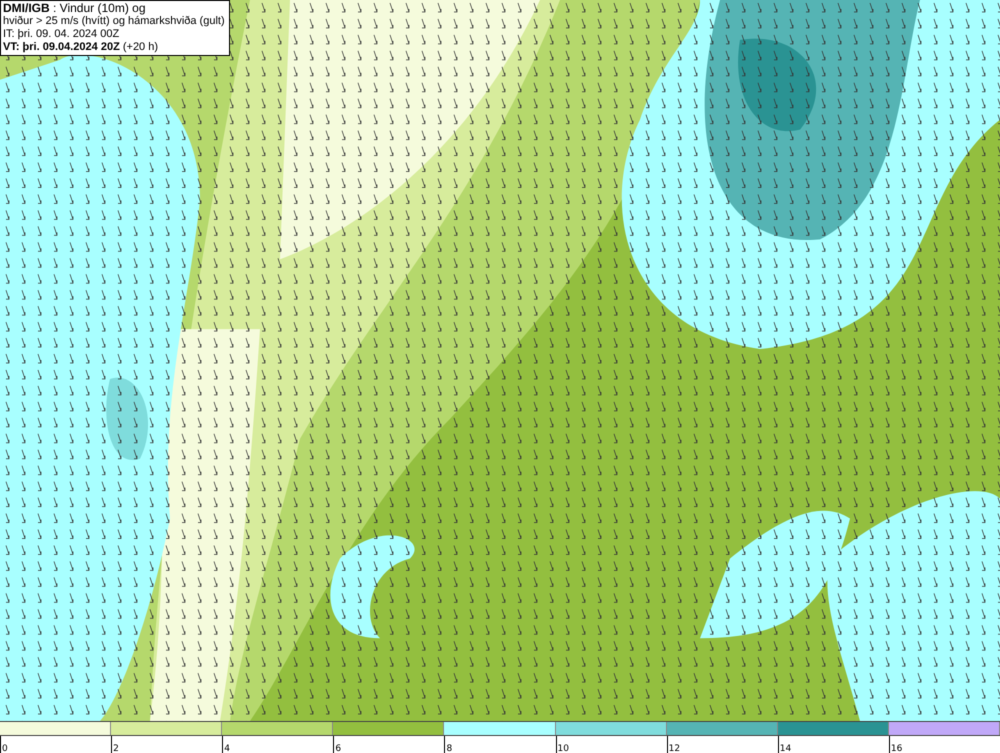 The image size is (1000, 753). Describe the element at coordinates (81, 47) in the screenshot. I see `header-text: VT: þri. 09.04.2024 20Z (+20 h)` at that location.